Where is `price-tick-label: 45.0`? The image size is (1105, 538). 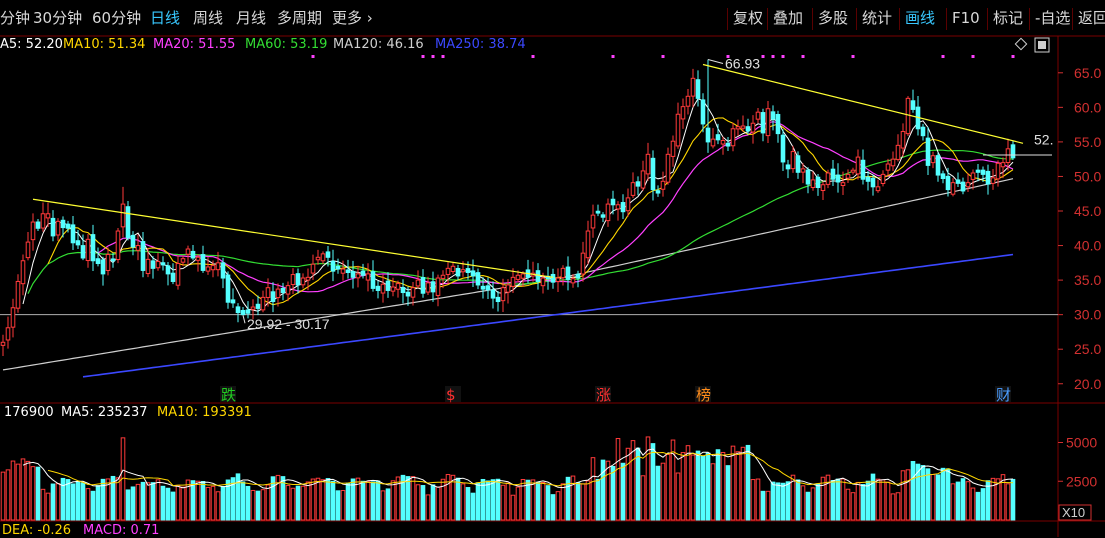 price-tick-label: 45.0 is located at coordinates (1087, 211).